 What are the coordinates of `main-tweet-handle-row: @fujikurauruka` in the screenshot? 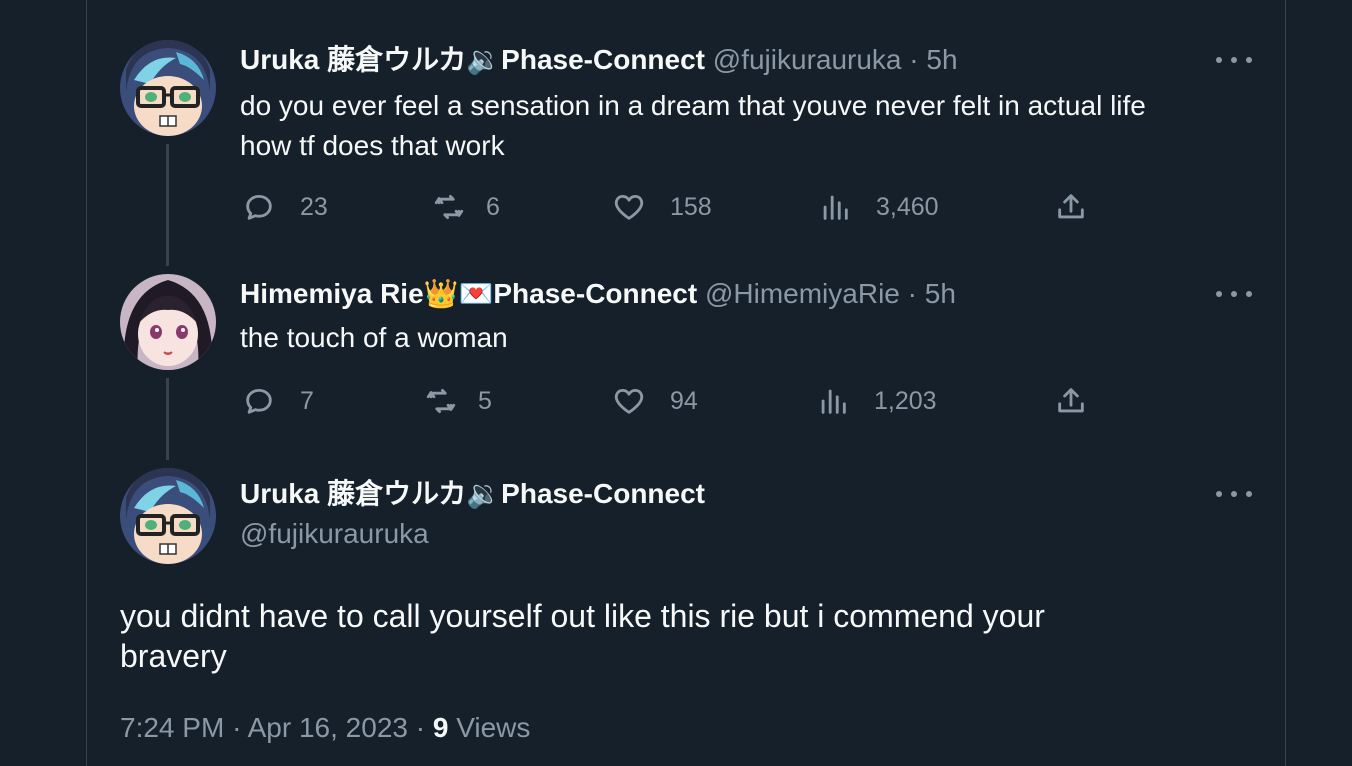 It's located at (334, 534).